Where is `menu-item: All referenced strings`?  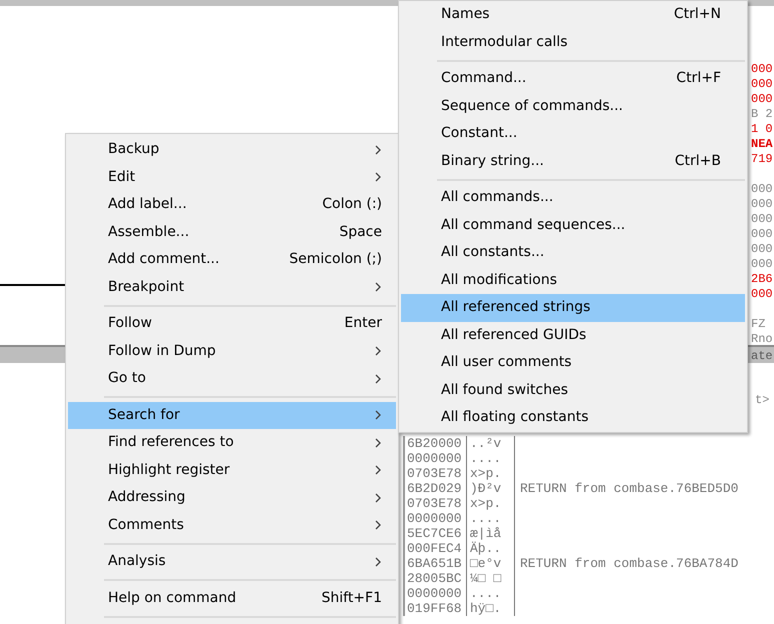 menu-item: All referenced strings is located at coordinates (573, 308).